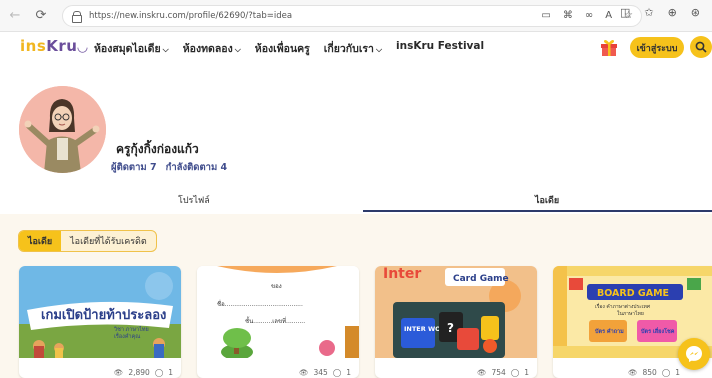  I want to click on card-4-sub-1: เรื่อง คำภาษาต่างประเทศ, so click(623, 306).